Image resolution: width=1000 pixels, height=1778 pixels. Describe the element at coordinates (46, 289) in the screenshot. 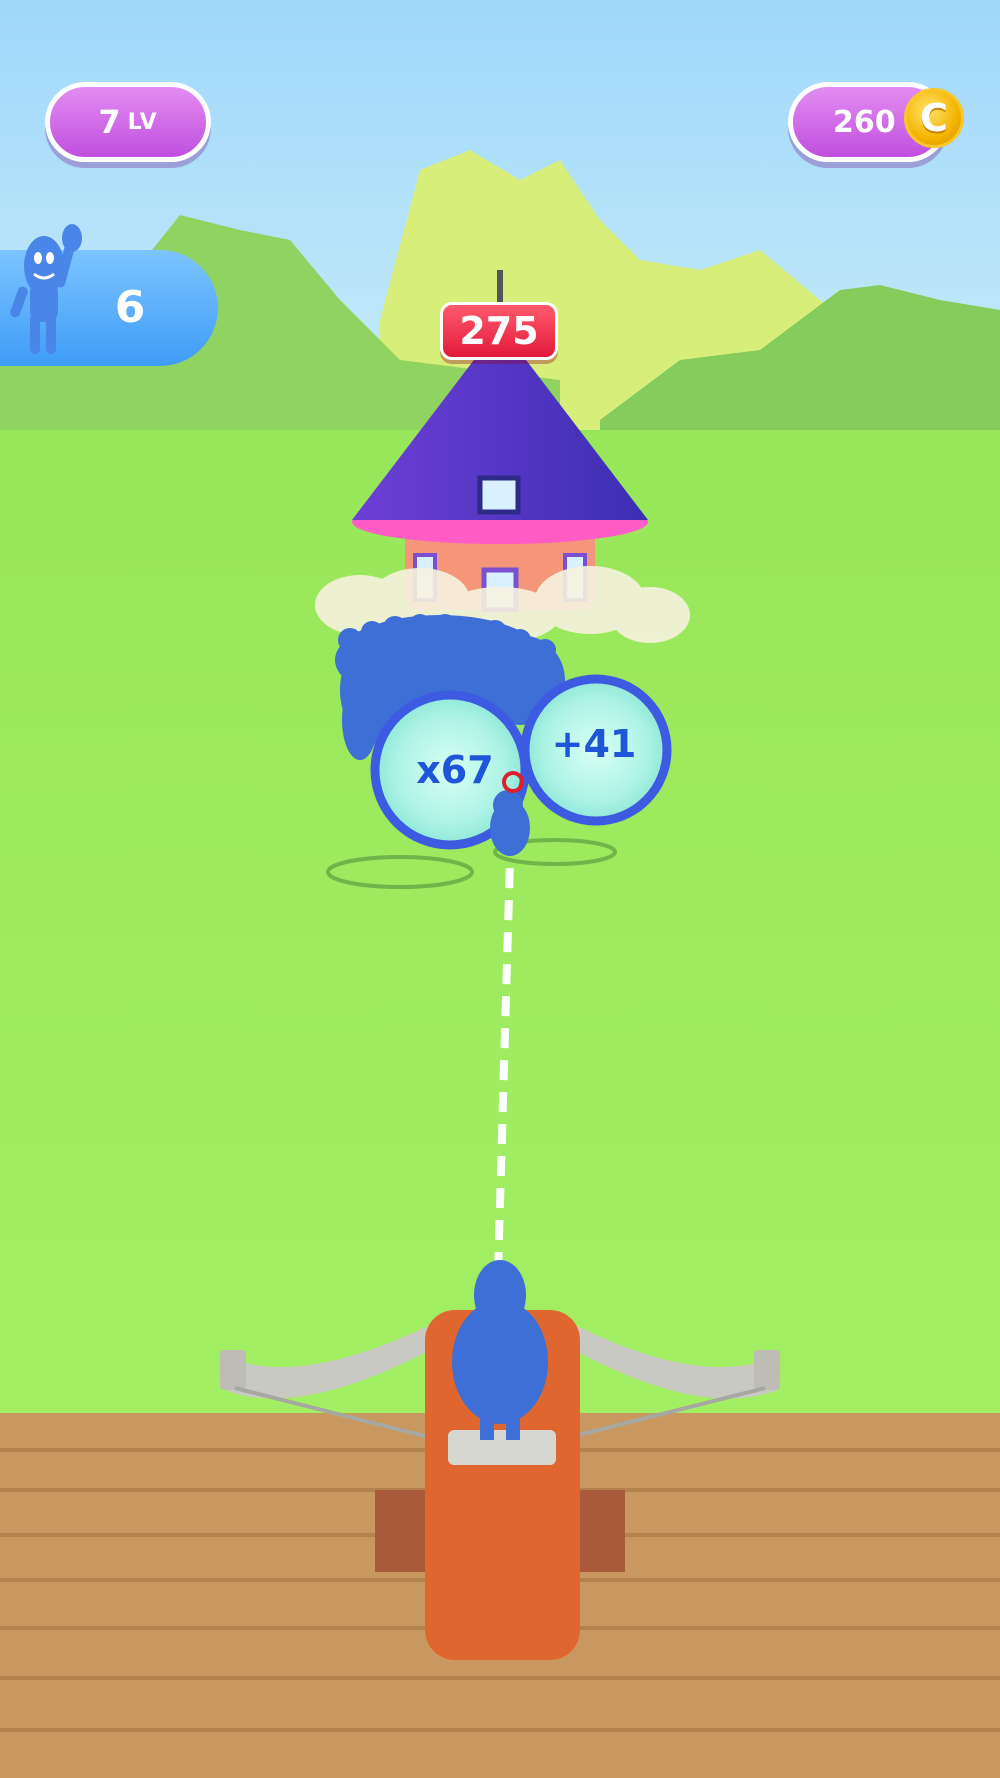

I see `mascot-icon` at that location.